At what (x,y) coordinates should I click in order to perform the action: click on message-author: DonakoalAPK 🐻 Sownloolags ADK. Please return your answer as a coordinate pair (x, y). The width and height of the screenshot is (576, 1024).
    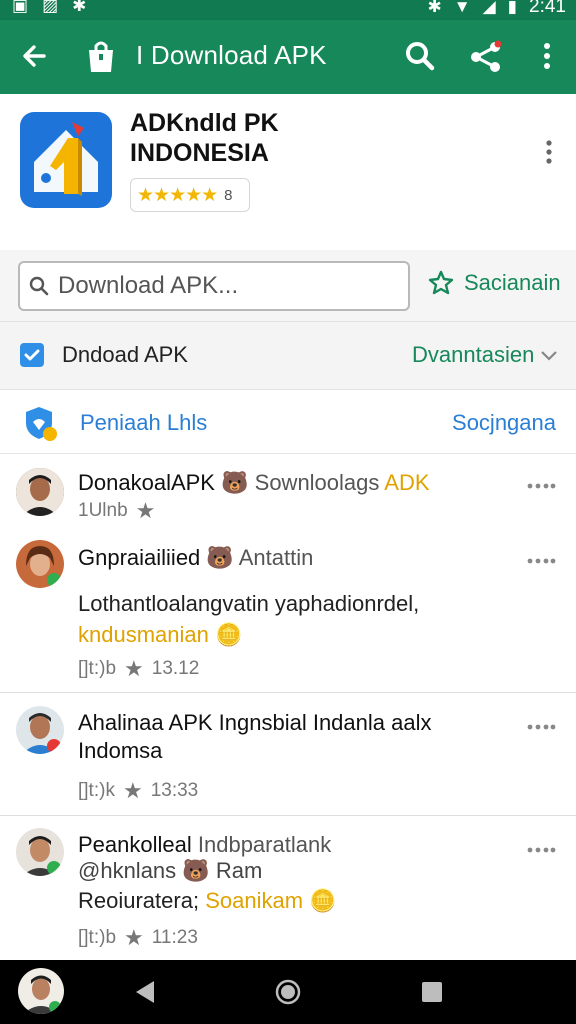
    Looking at the image, I should click on (254, 483).